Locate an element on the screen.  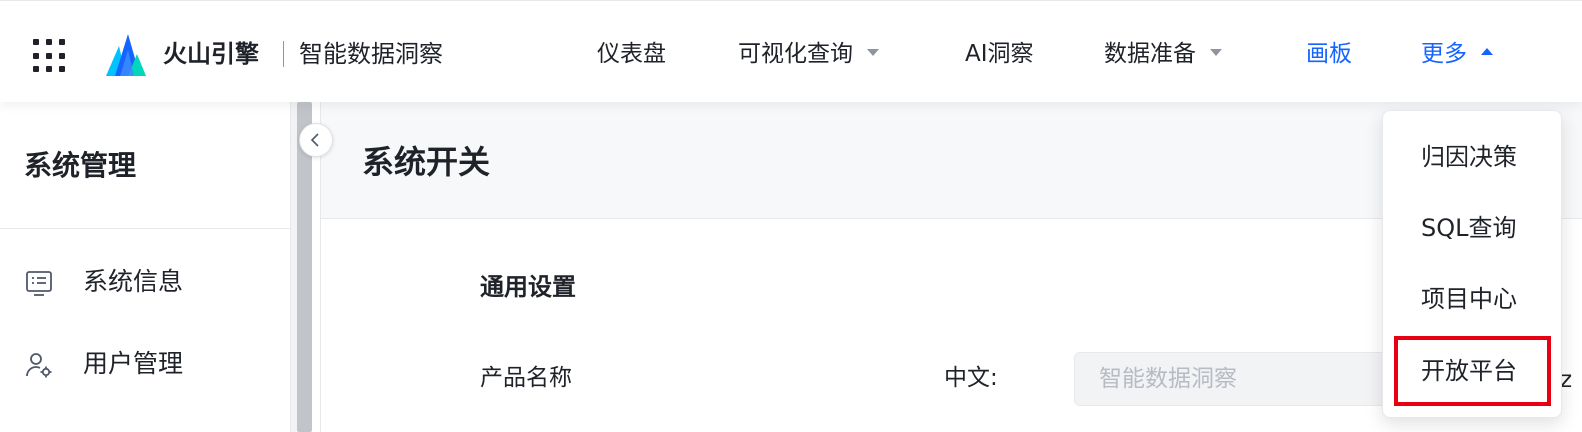
sidebar-divider is located at coordinates (145, 228).